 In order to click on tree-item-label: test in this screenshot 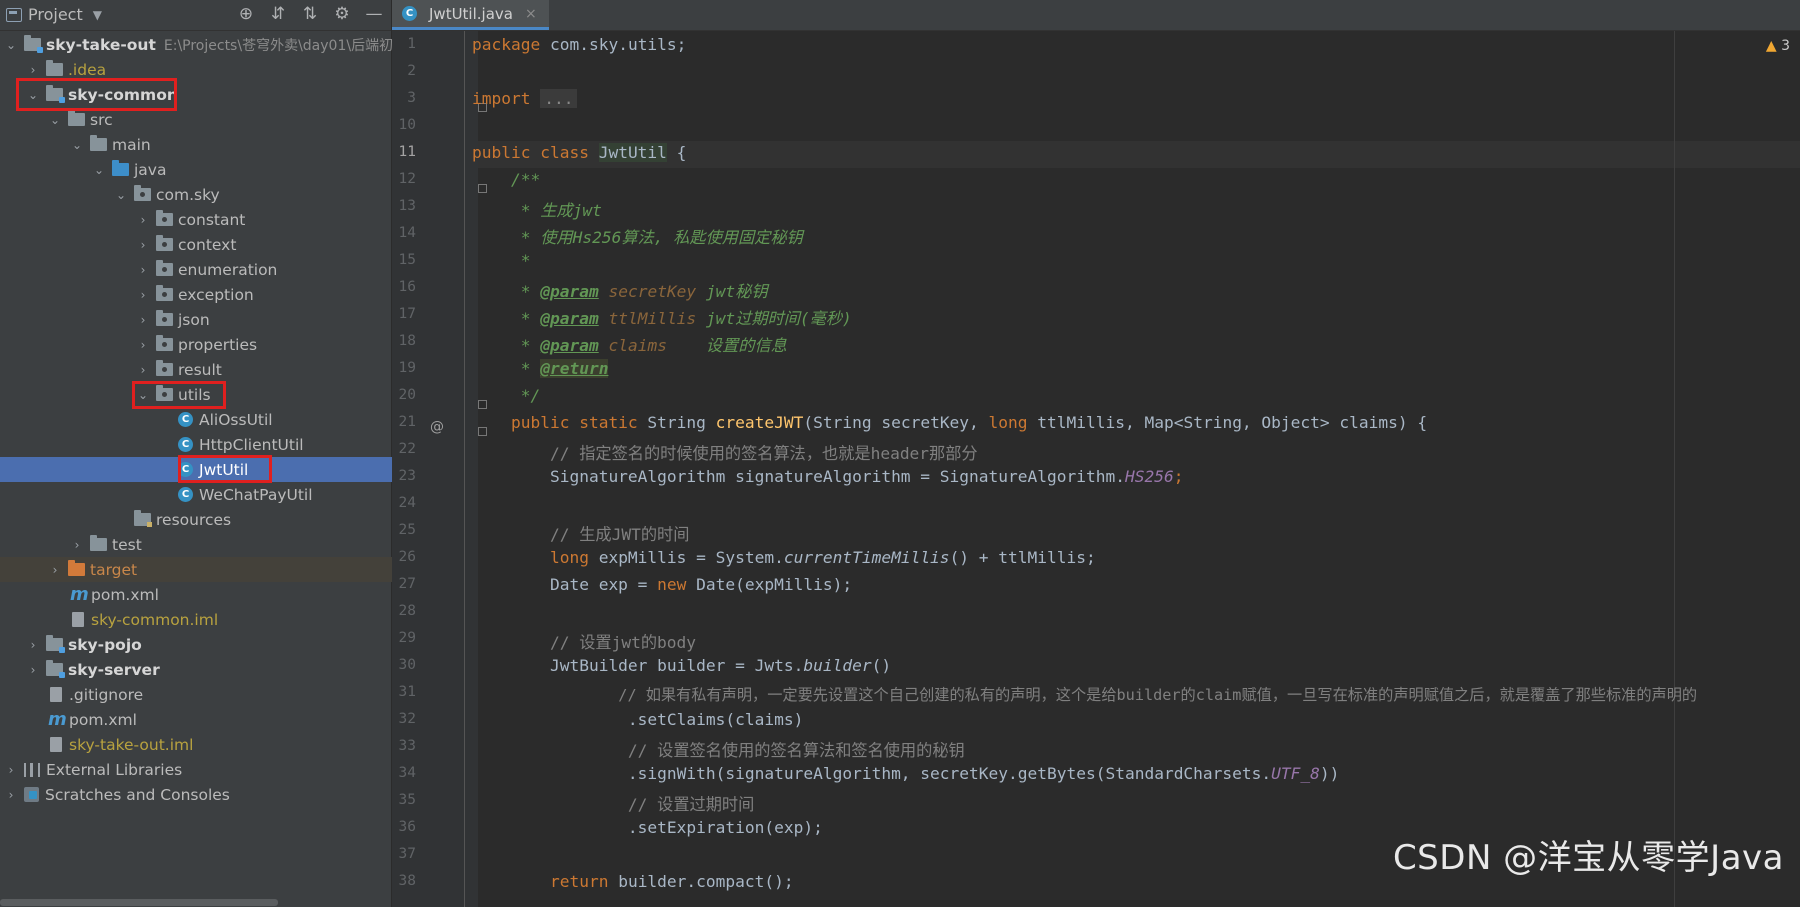, I will do `click(127, 544)`.